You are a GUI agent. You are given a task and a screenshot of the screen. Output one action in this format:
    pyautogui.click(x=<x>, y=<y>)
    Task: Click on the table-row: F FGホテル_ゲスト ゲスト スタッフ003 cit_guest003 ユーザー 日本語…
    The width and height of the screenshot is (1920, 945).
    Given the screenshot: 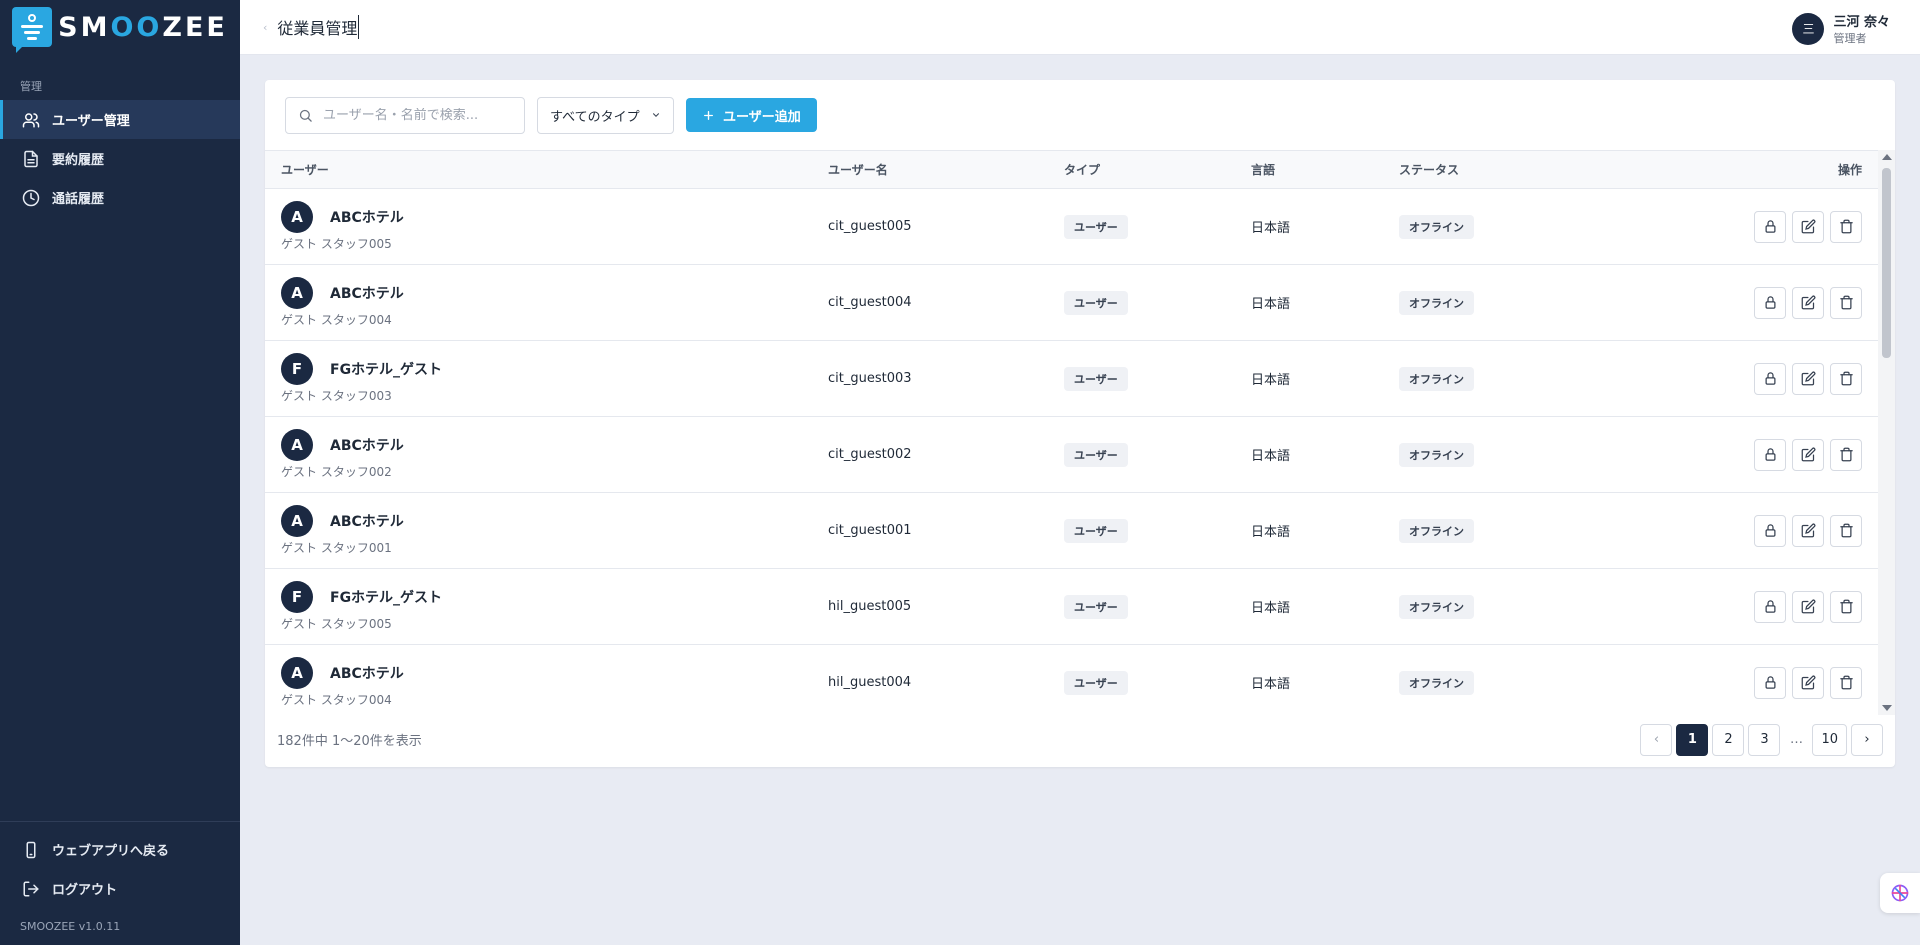 What is the action you would take?
    pyautogui.click(x=1071, y=379)
    